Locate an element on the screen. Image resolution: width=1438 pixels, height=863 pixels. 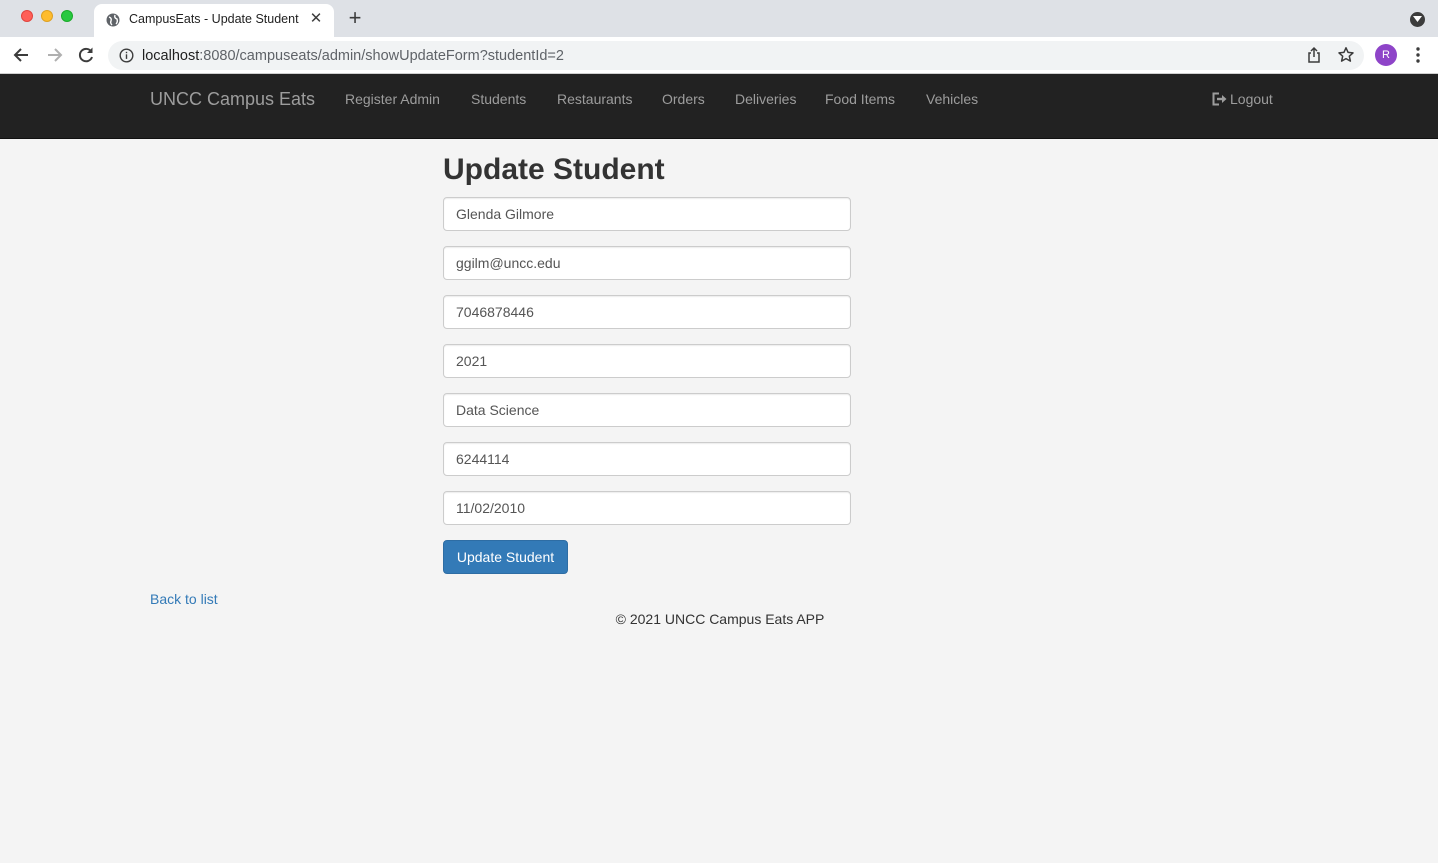
window-minimize-button is located at coordinates (47, 16).